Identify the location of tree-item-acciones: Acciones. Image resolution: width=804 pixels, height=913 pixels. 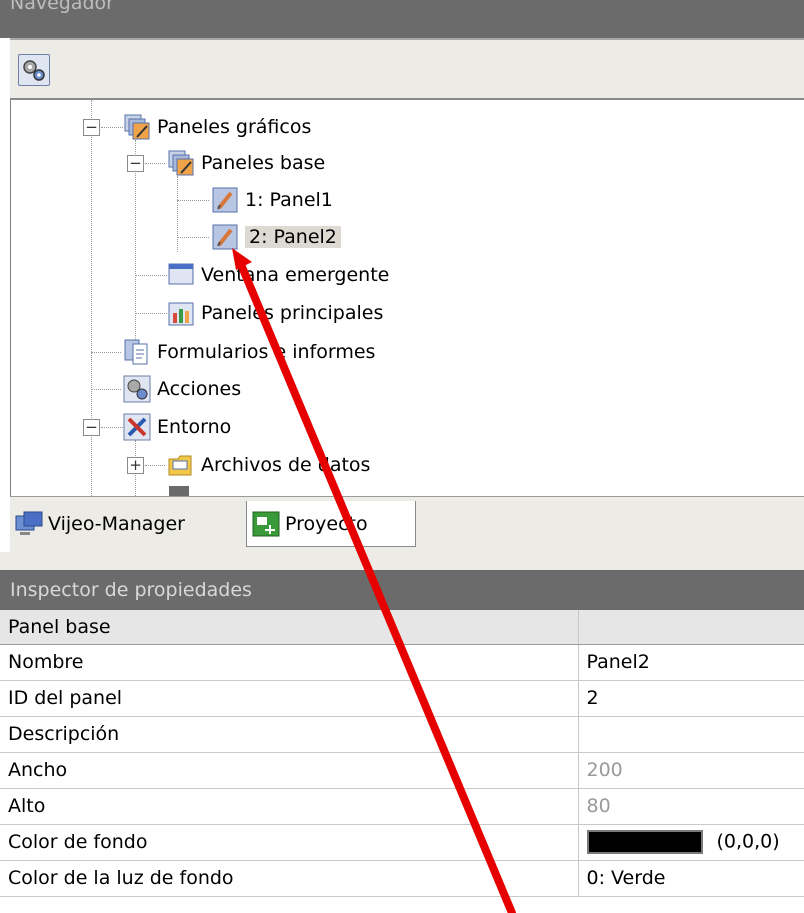
(182, 389).